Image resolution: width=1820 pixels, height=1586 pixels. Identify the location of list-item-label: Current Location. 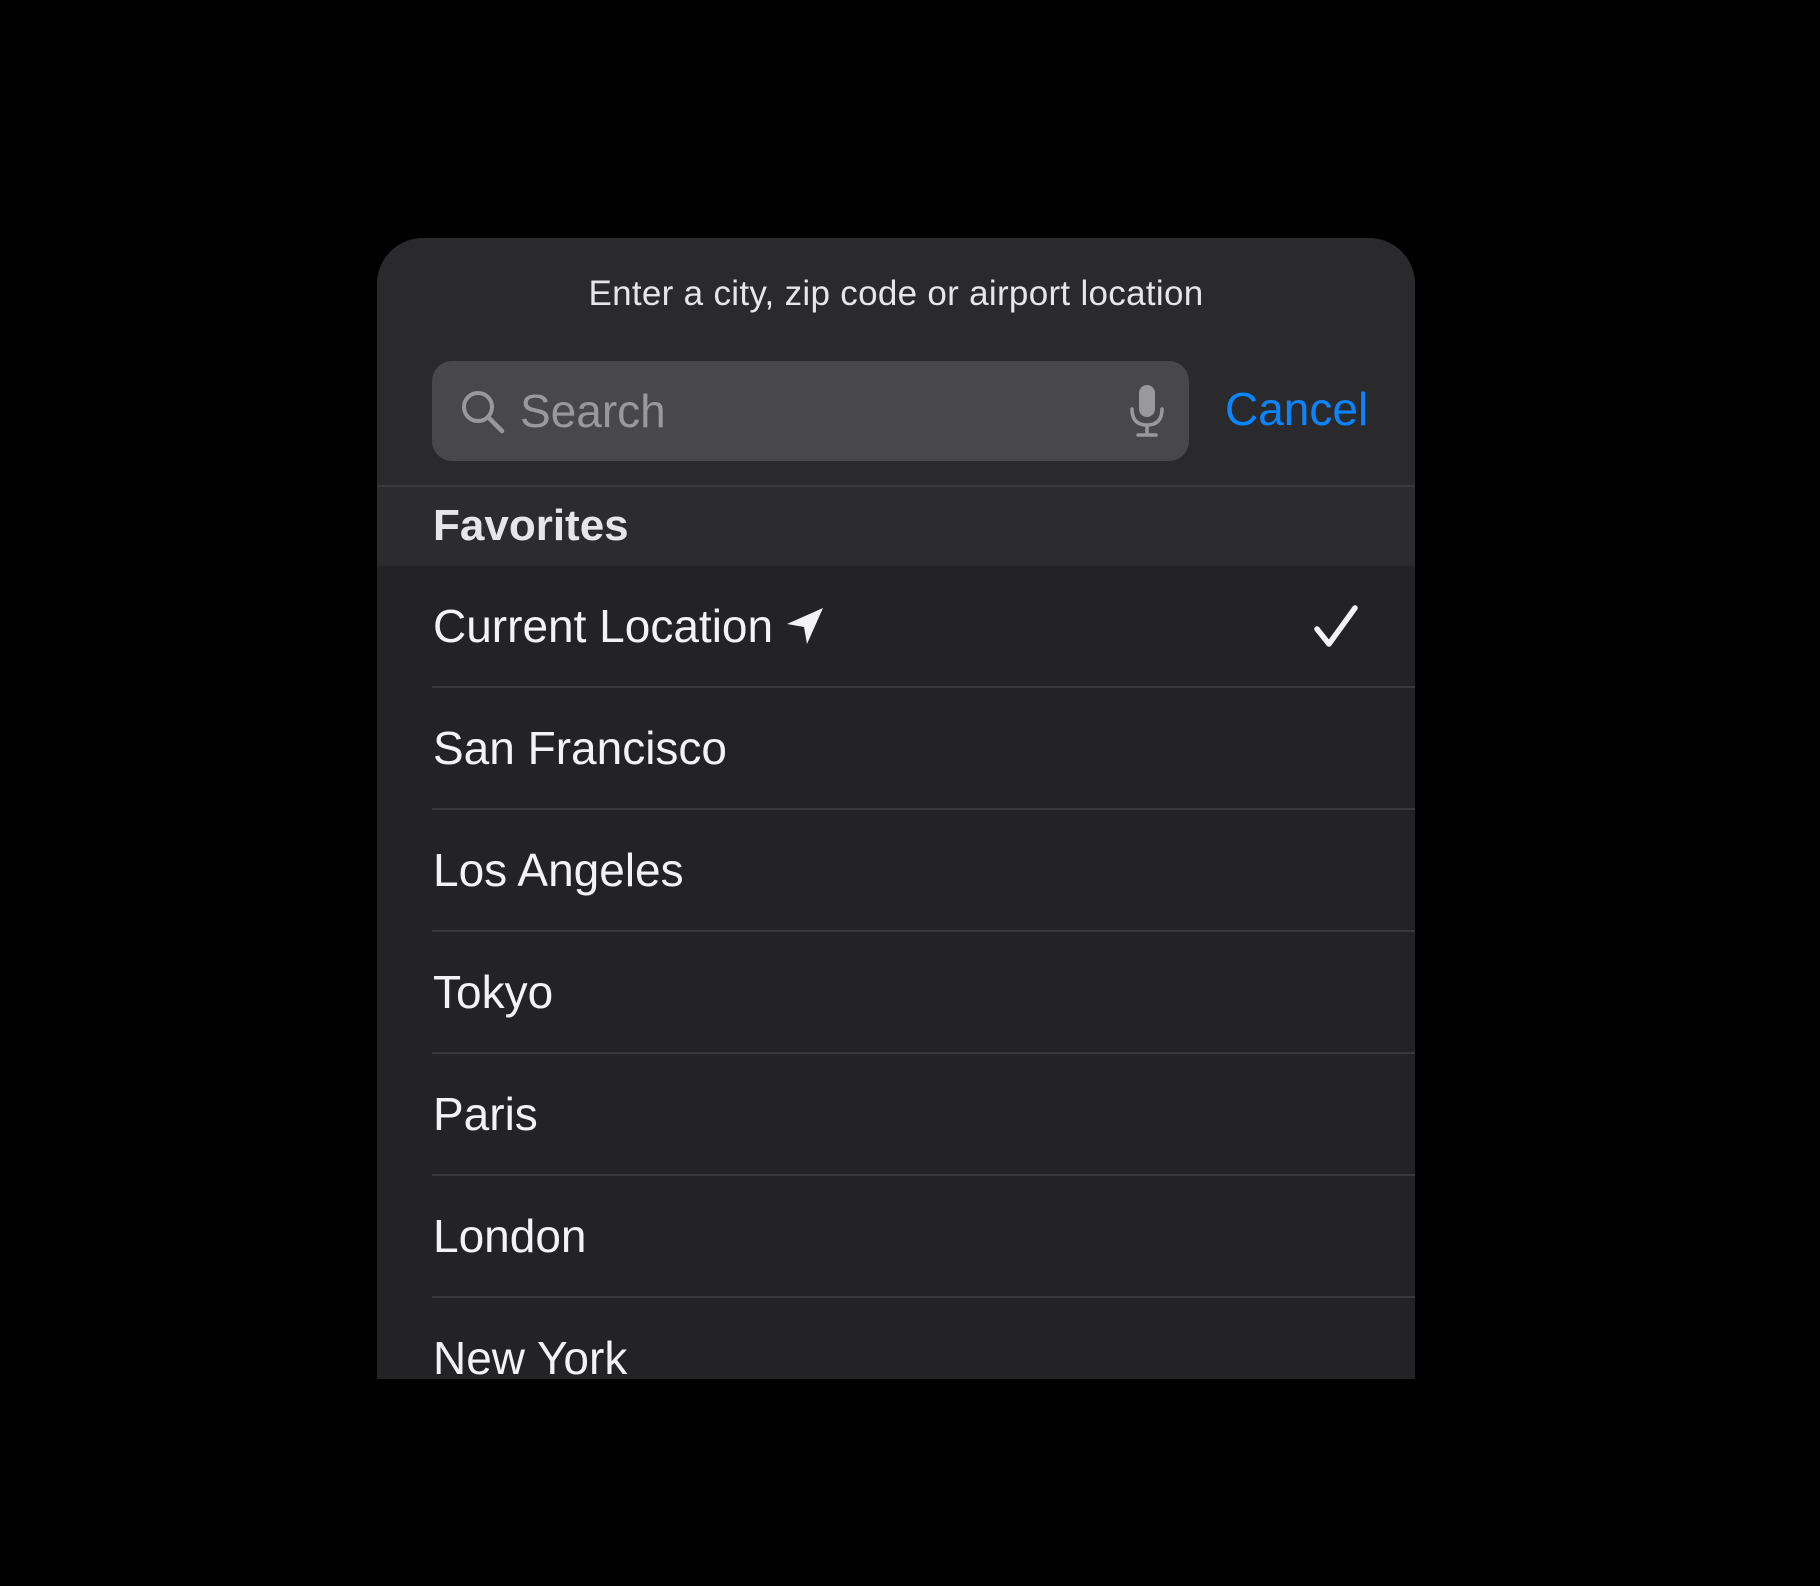
(629, 626).